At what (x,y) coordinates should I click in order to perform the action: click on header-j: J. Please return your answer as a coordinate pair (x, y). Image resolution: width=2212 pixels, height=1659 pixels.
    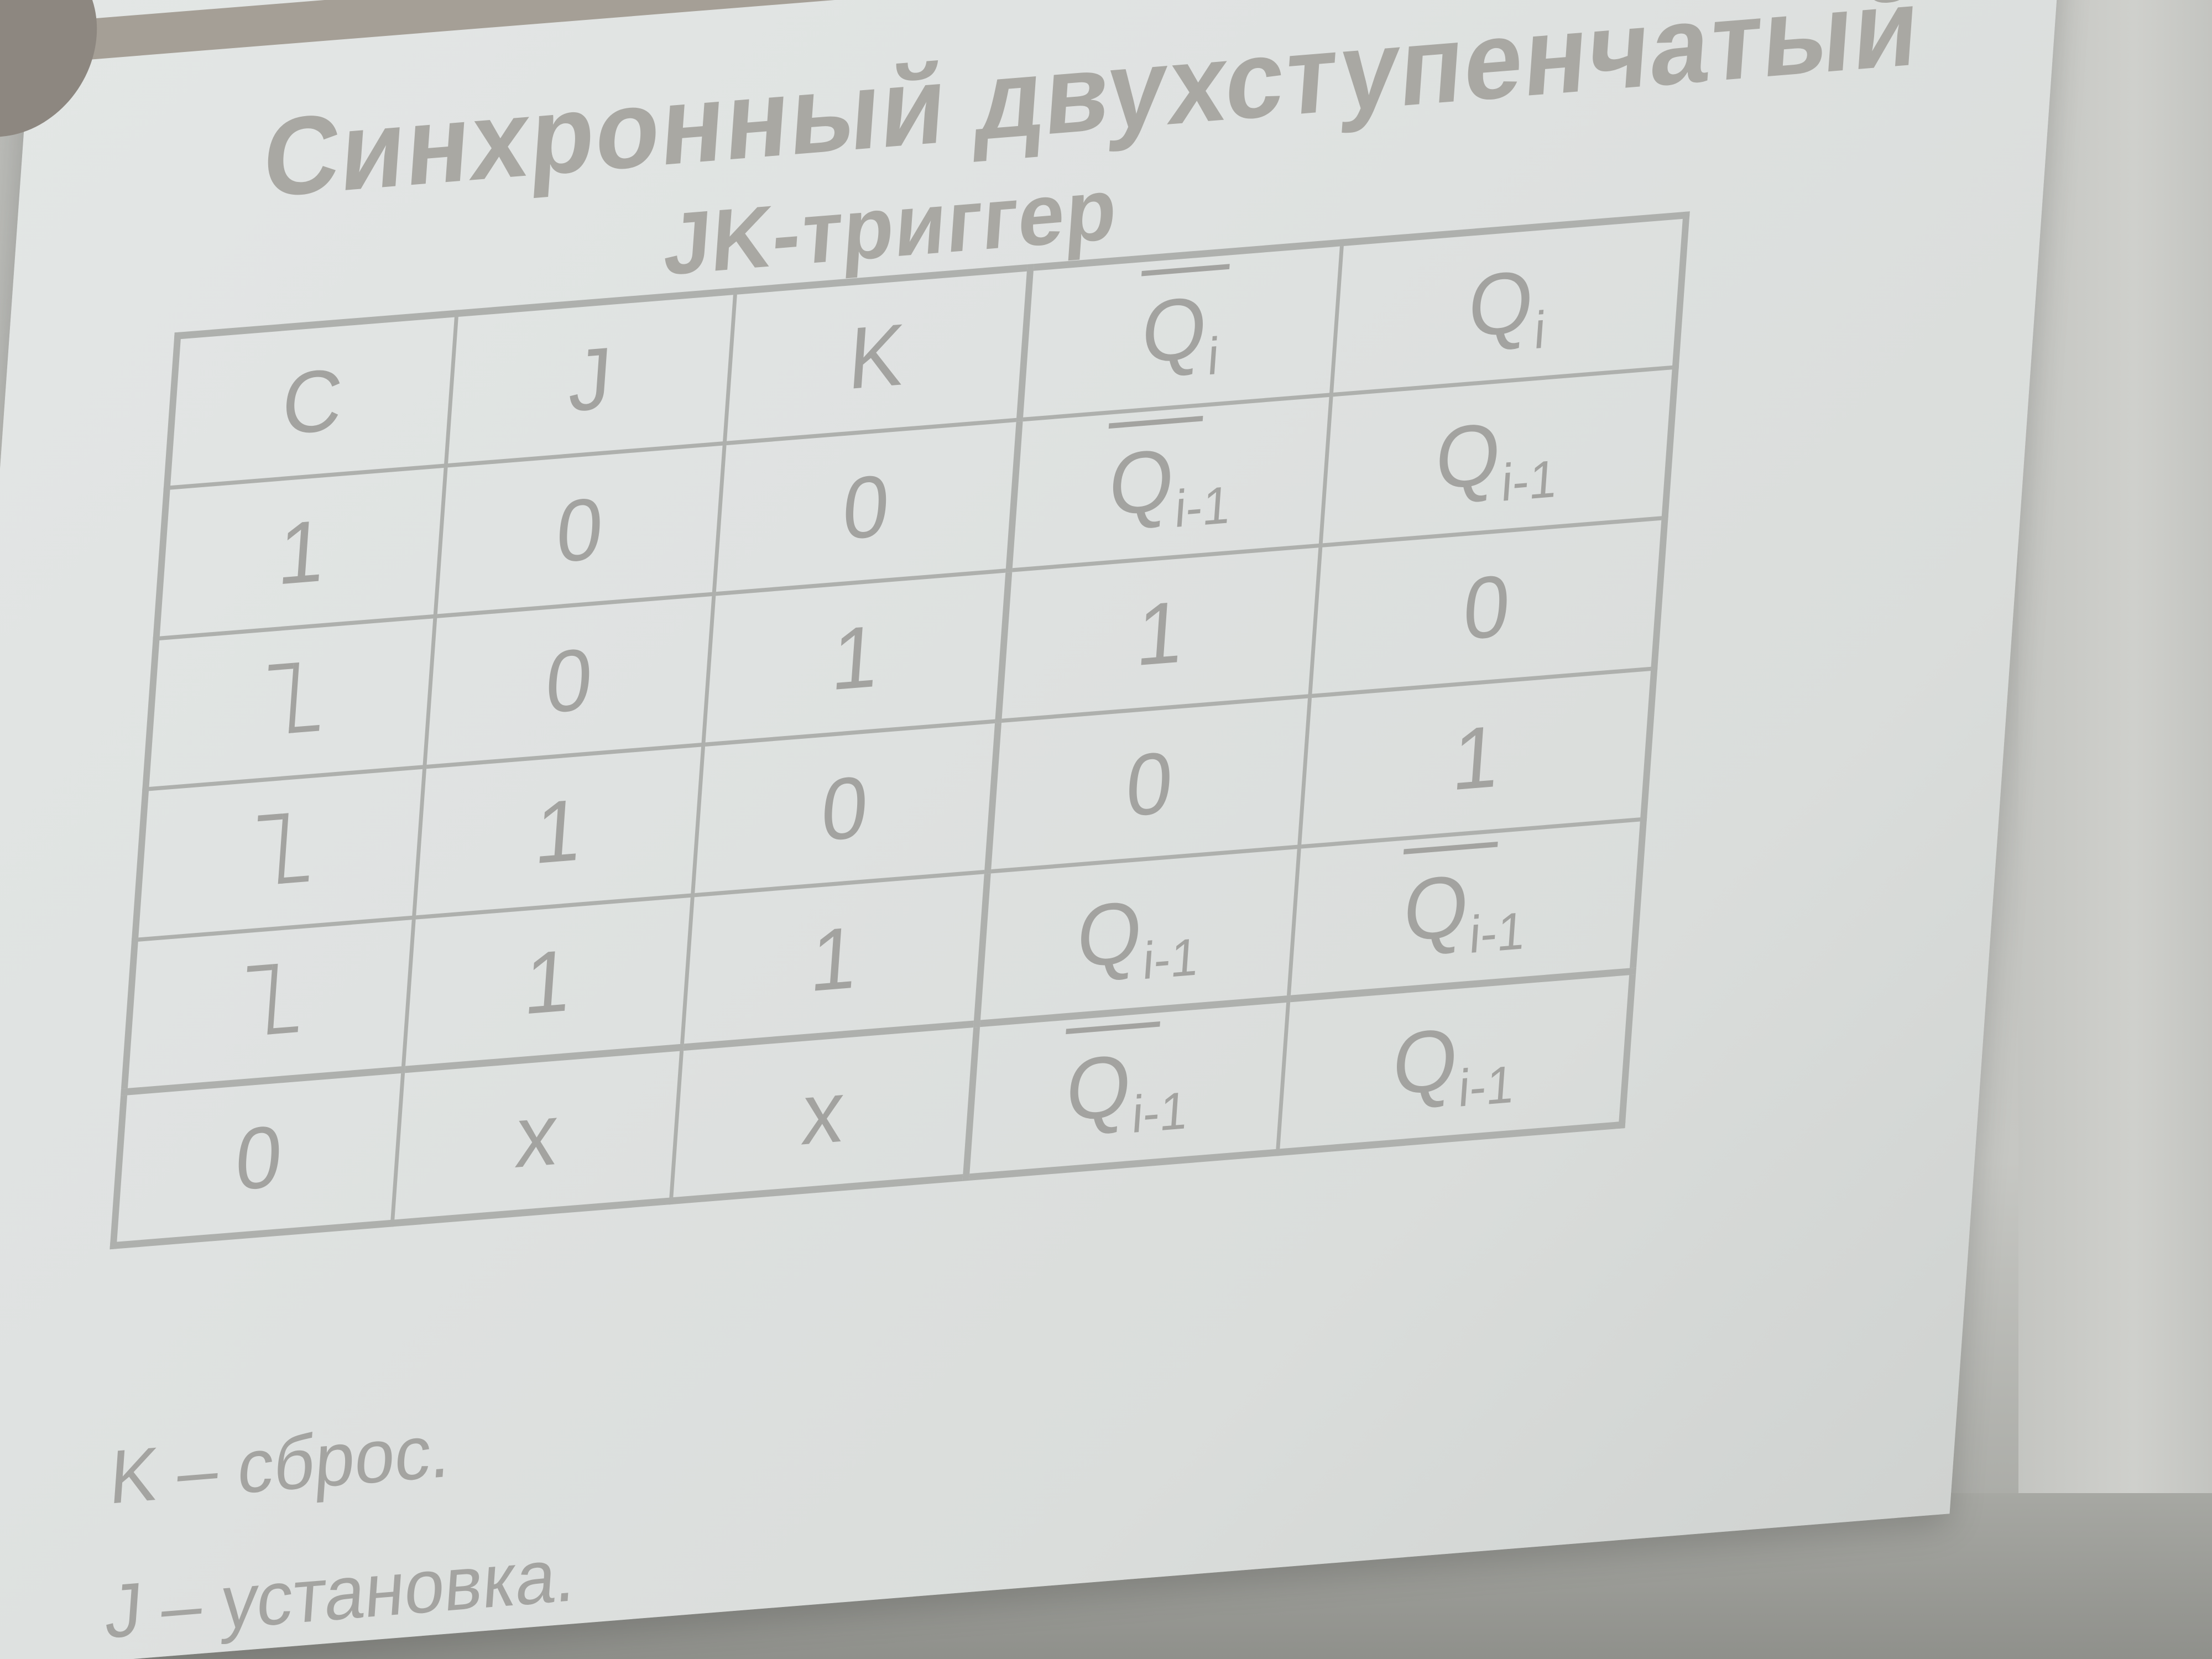
    Looking at the image, I should click on (590, 378).